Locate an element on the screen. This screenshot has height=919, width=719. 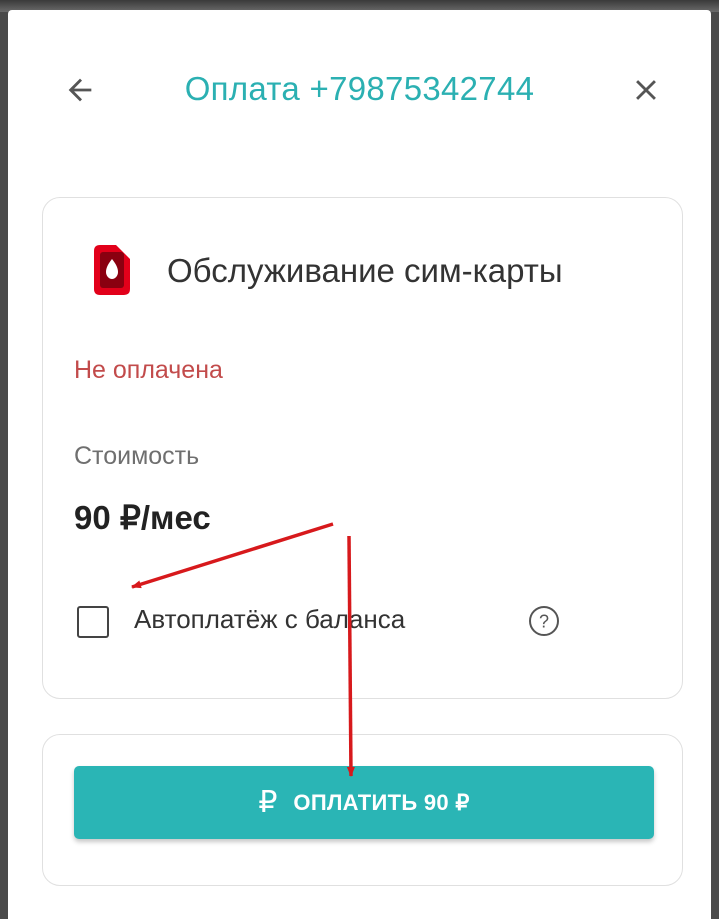
ruble-icon: ₽ is located at coordinates (268, 802).